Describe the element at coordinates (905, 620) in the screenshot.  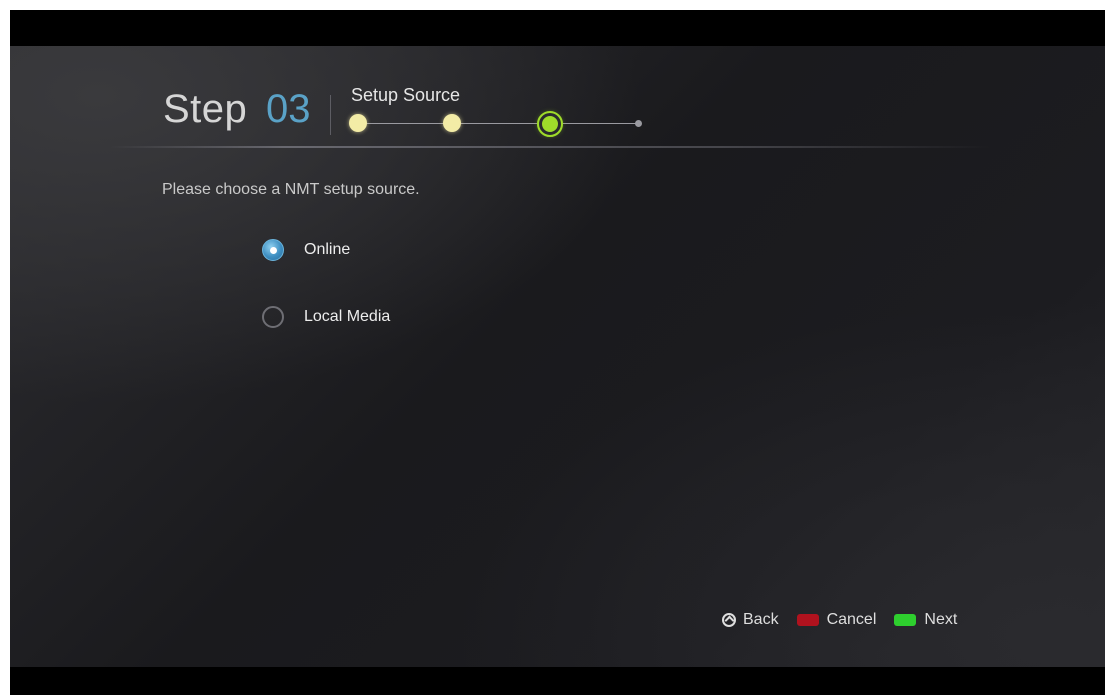
I see `green-key-icon` at that location.